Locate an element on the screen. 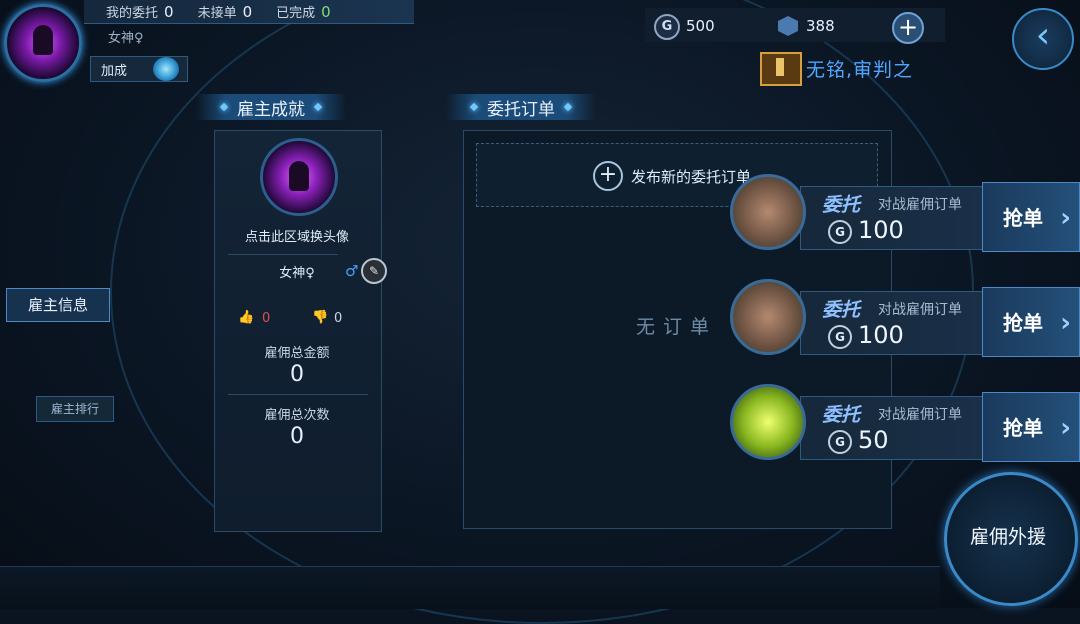  section-commission-orders-label: 委托订单 is located at coordinates (521, 109).